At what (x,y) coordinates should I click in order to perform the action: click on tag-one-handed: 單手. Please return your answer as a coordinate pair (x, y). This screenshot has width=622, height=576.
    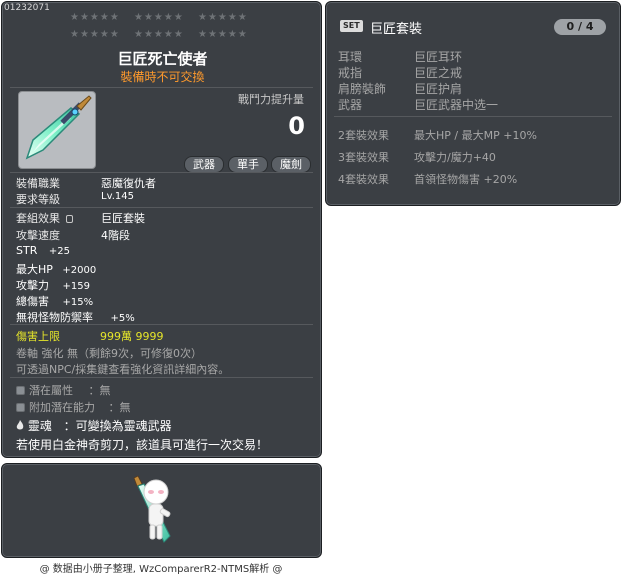
    Looking at the image, I should click on (248, 164).